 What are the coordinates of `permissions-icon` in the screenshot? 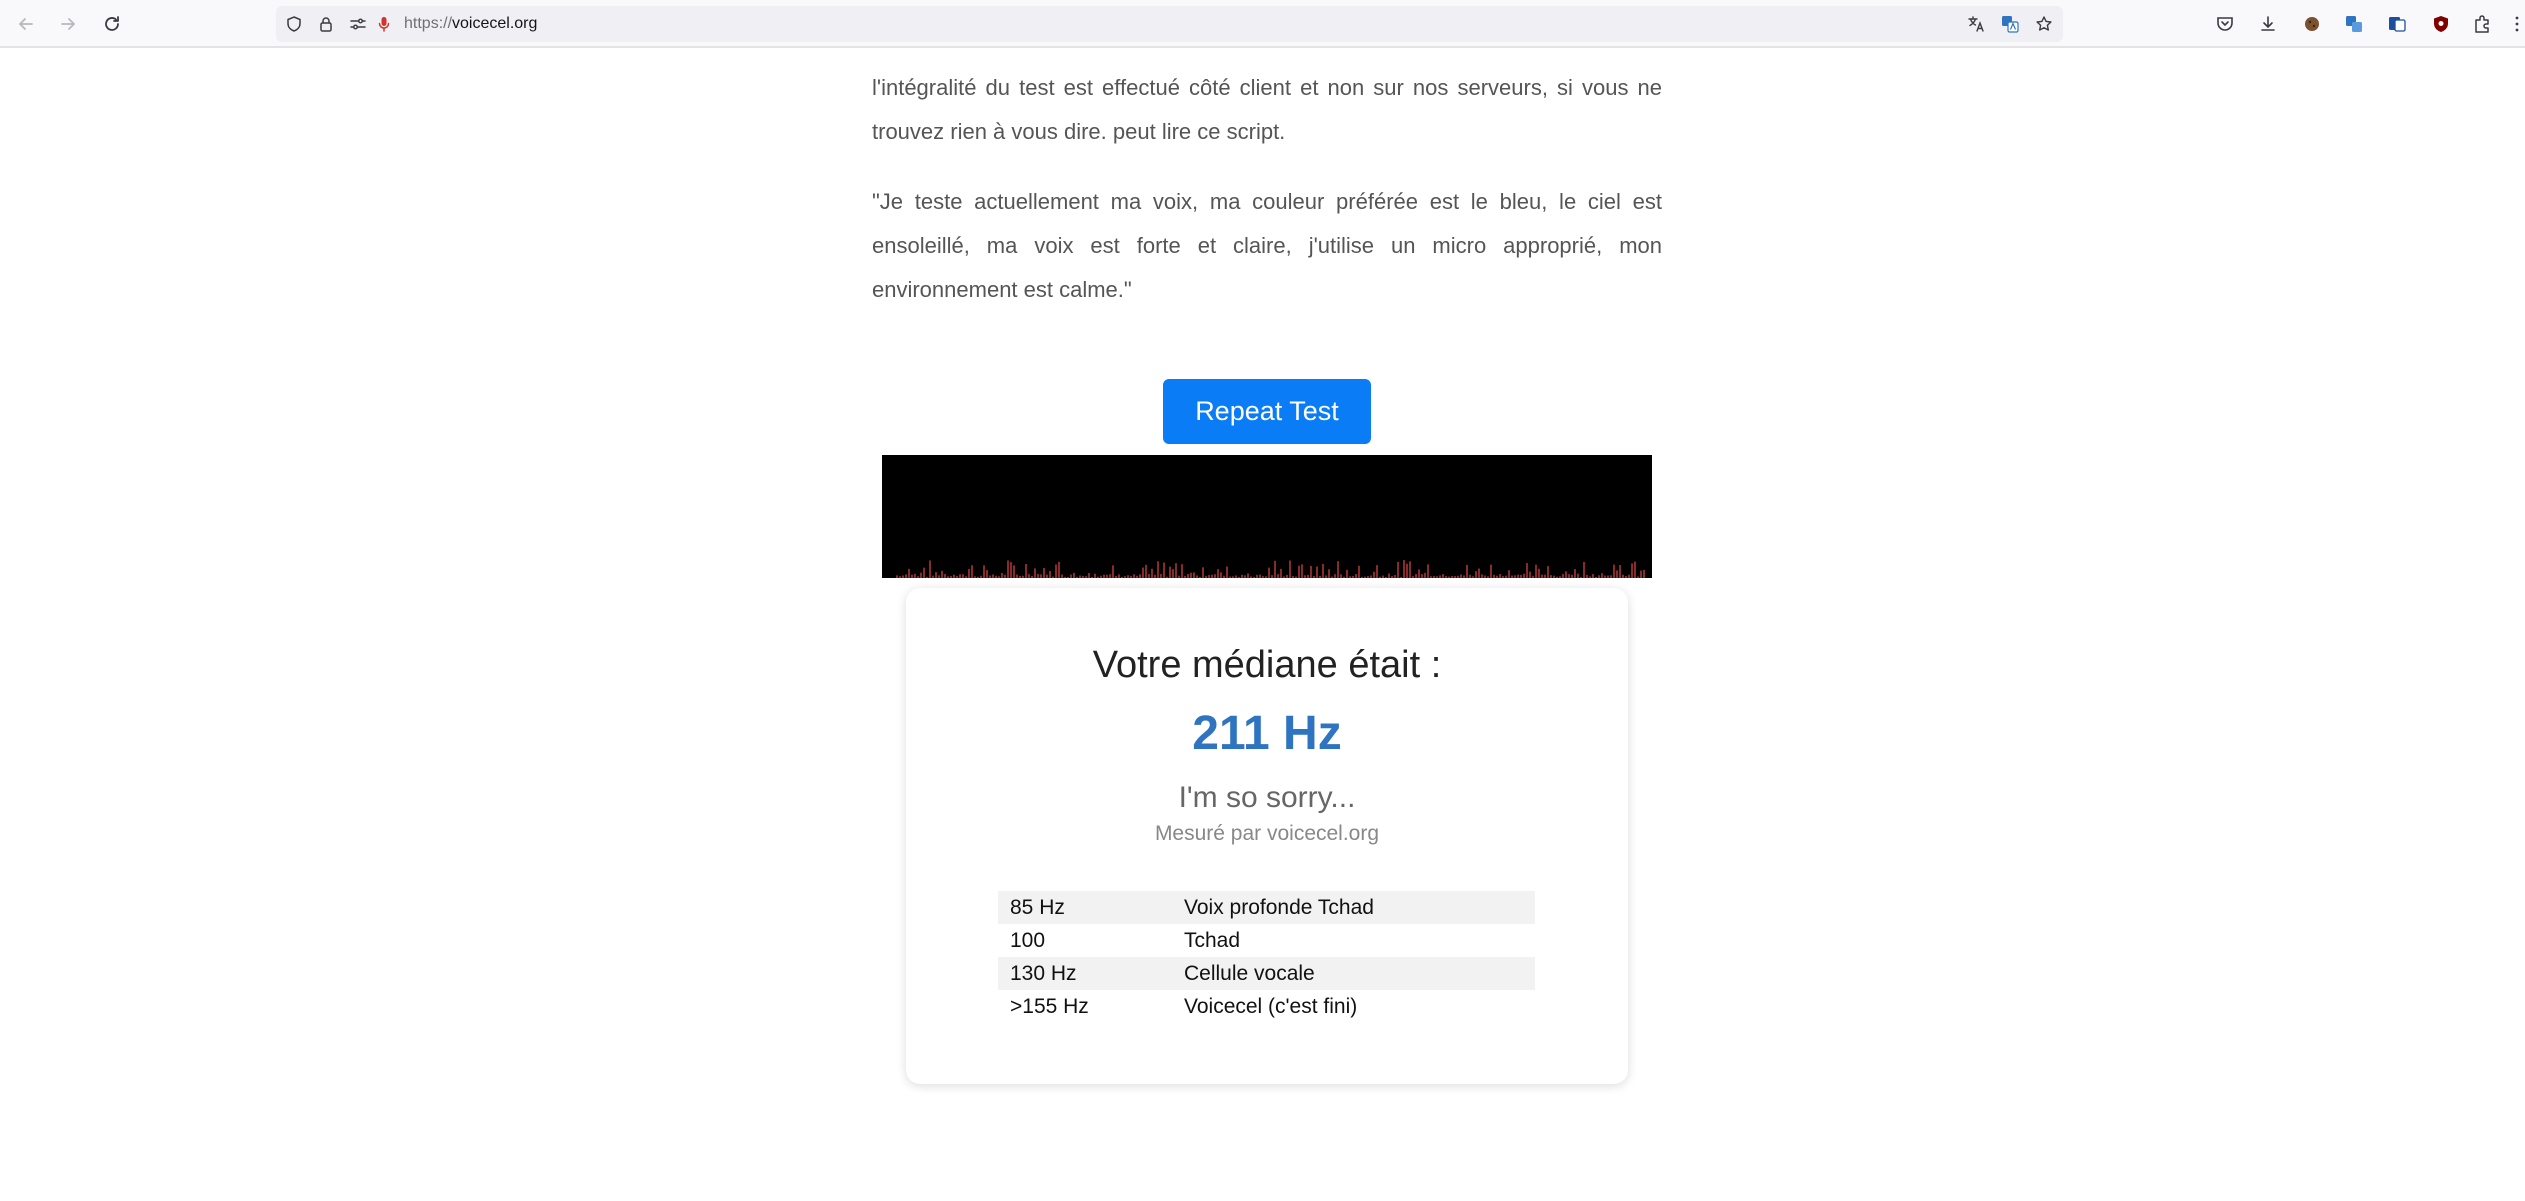 It's located at (358, 24).